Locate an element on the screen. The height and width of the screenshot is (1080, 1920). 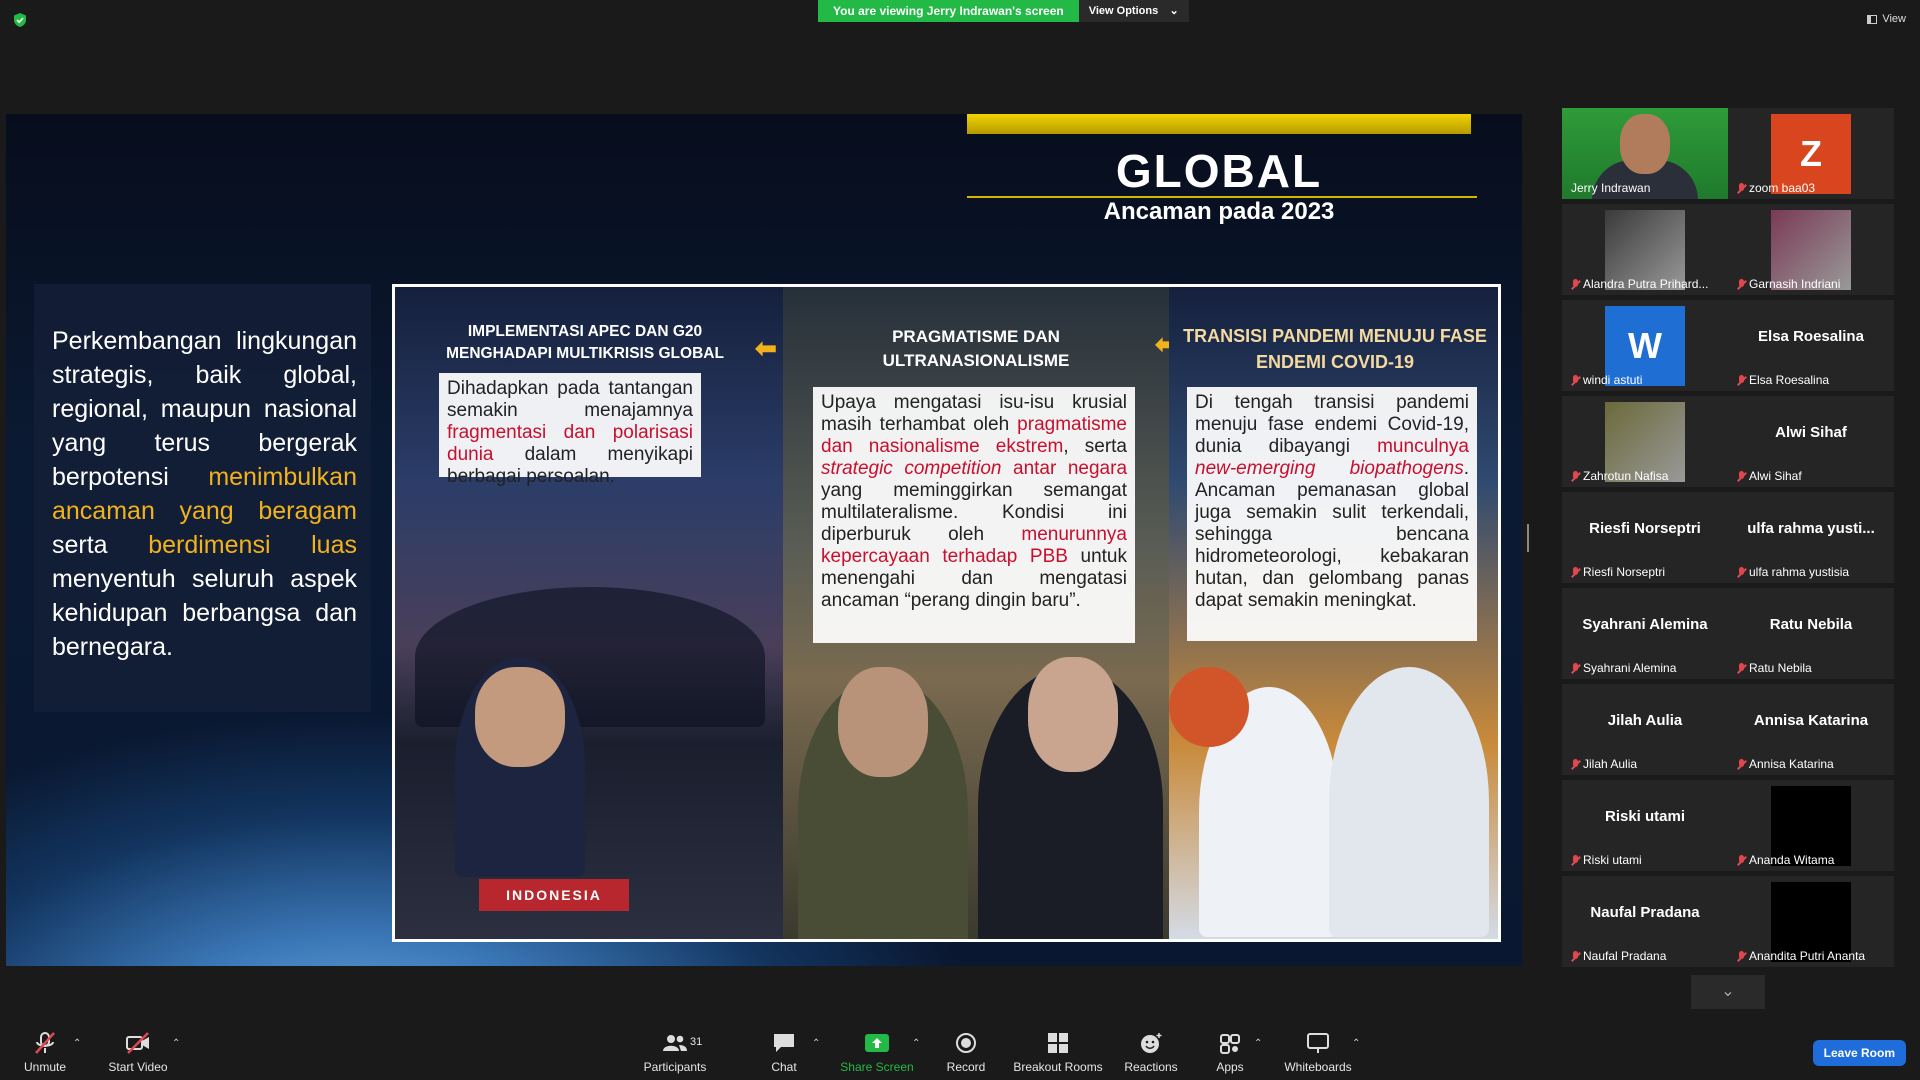
panel-text-red: antar negara is located at coordinates (1064, 468).